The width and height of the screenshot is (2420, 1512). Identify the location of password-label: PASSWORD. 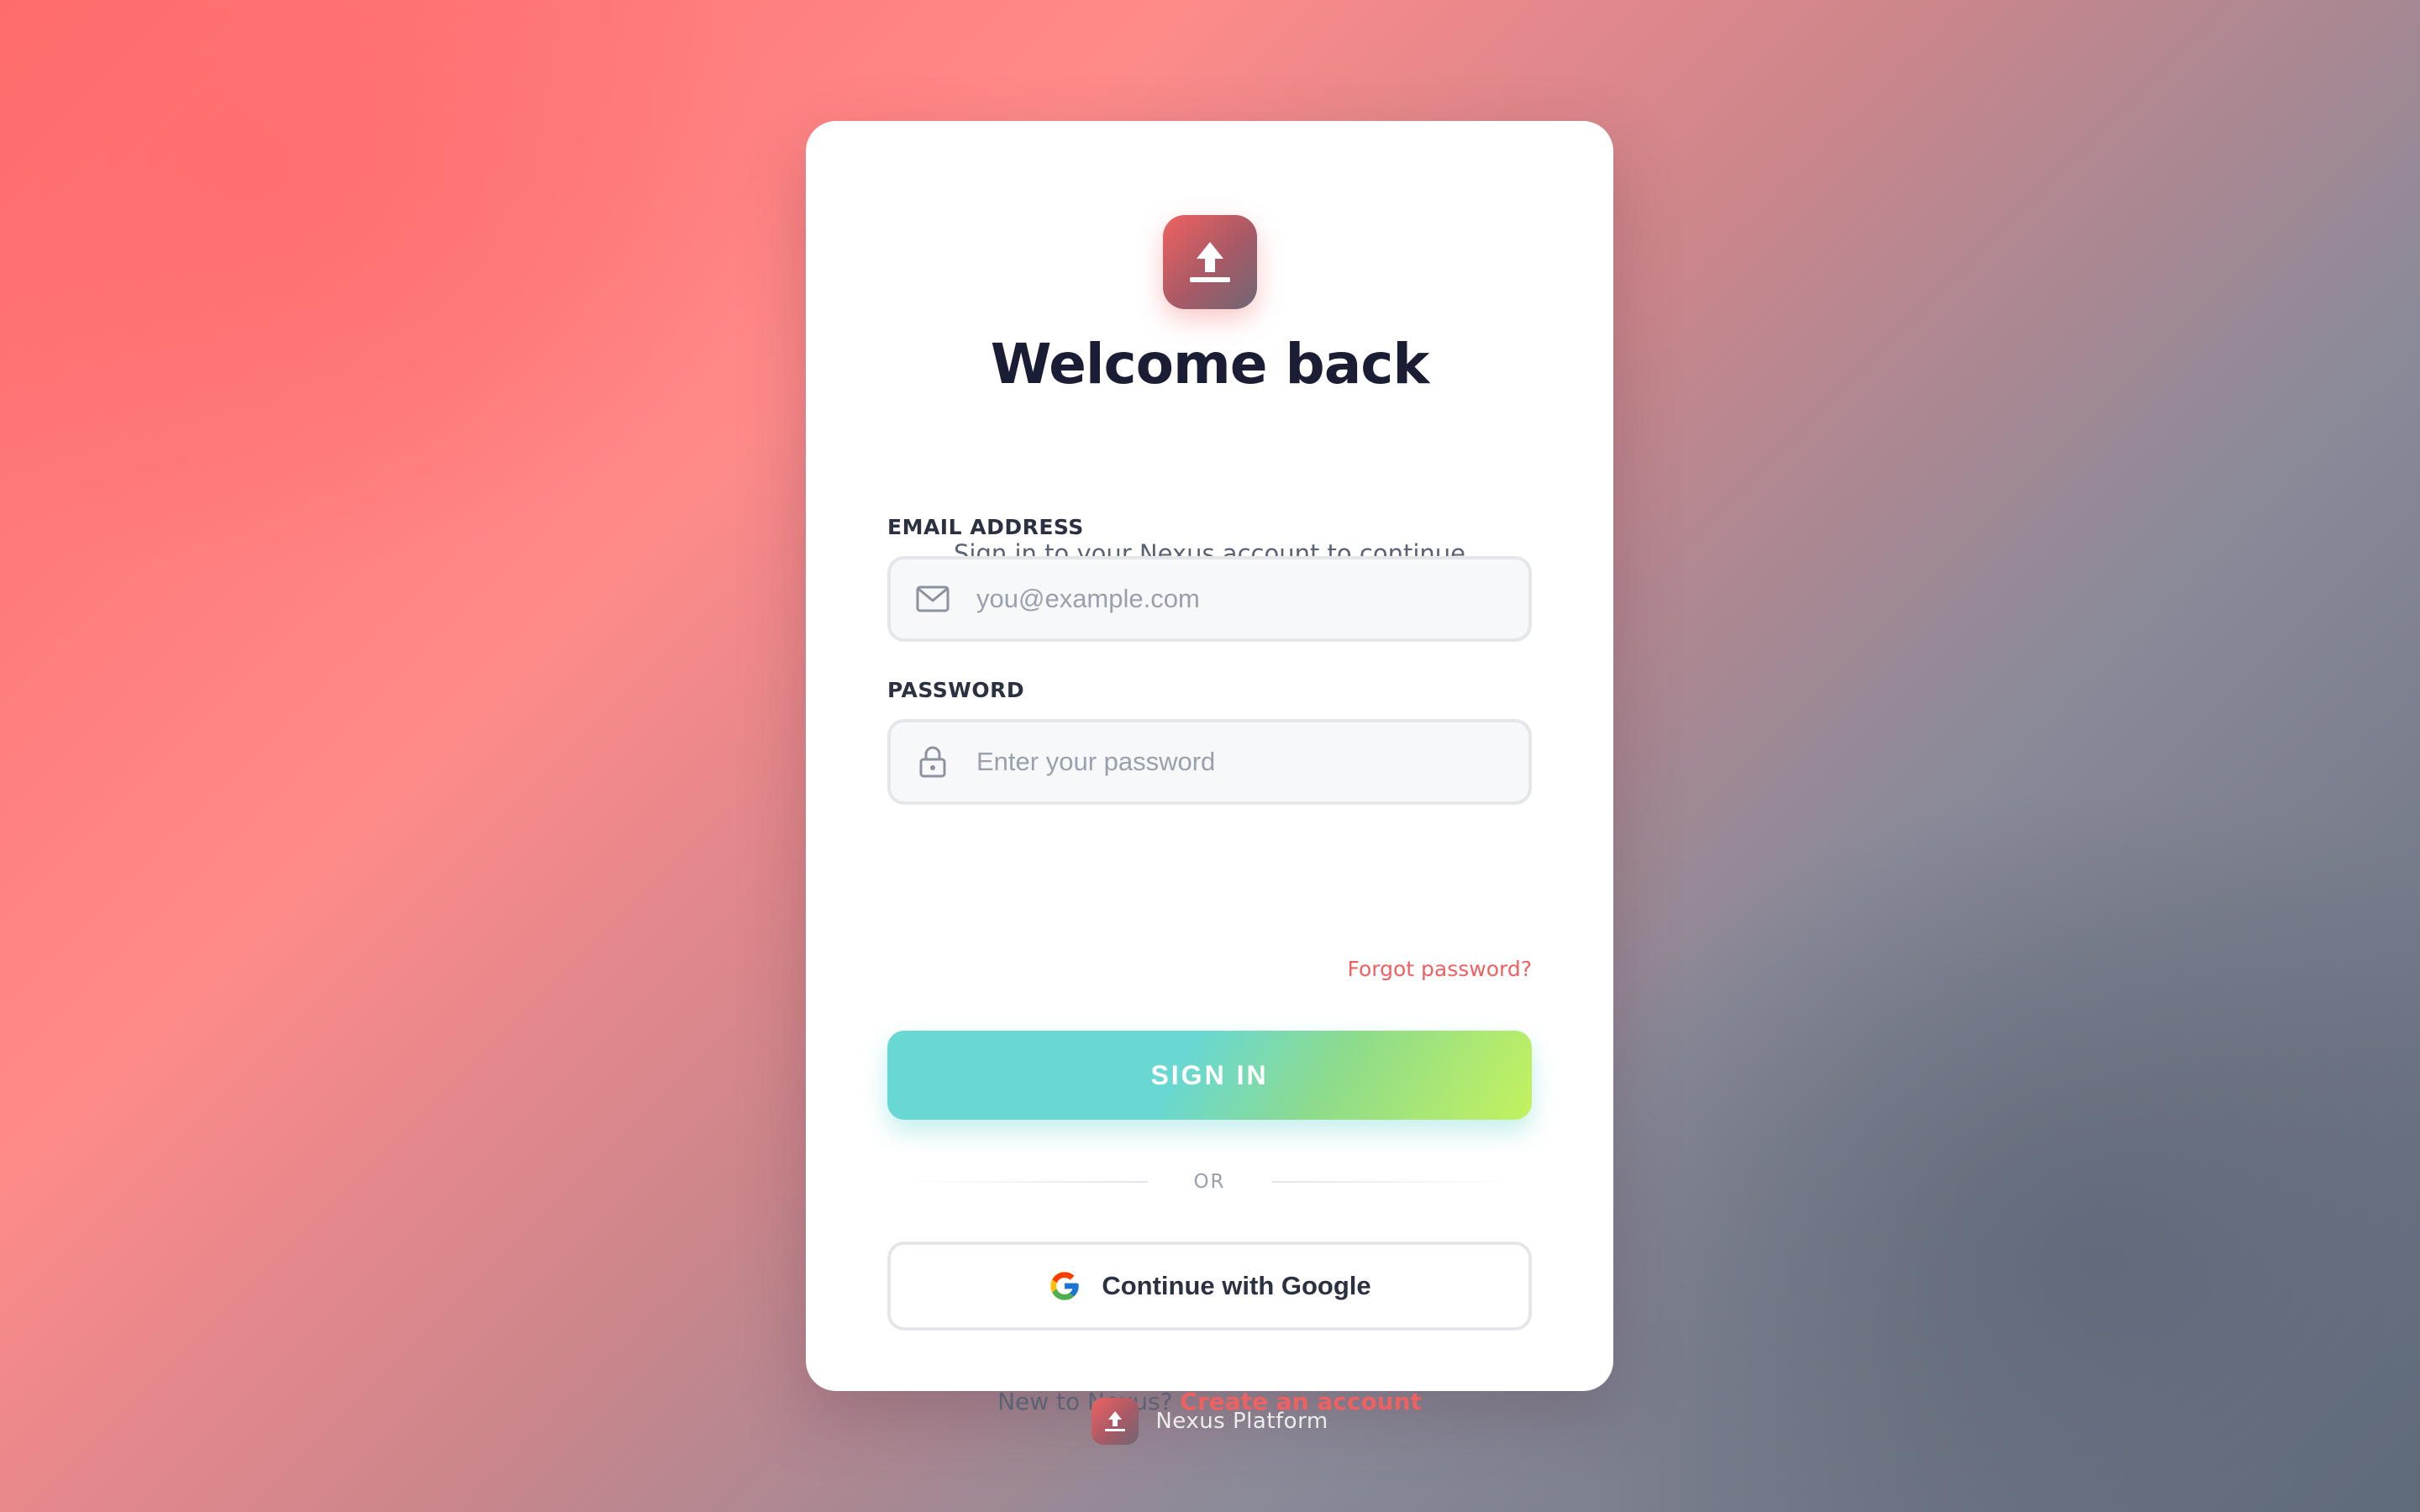
(956, 690).